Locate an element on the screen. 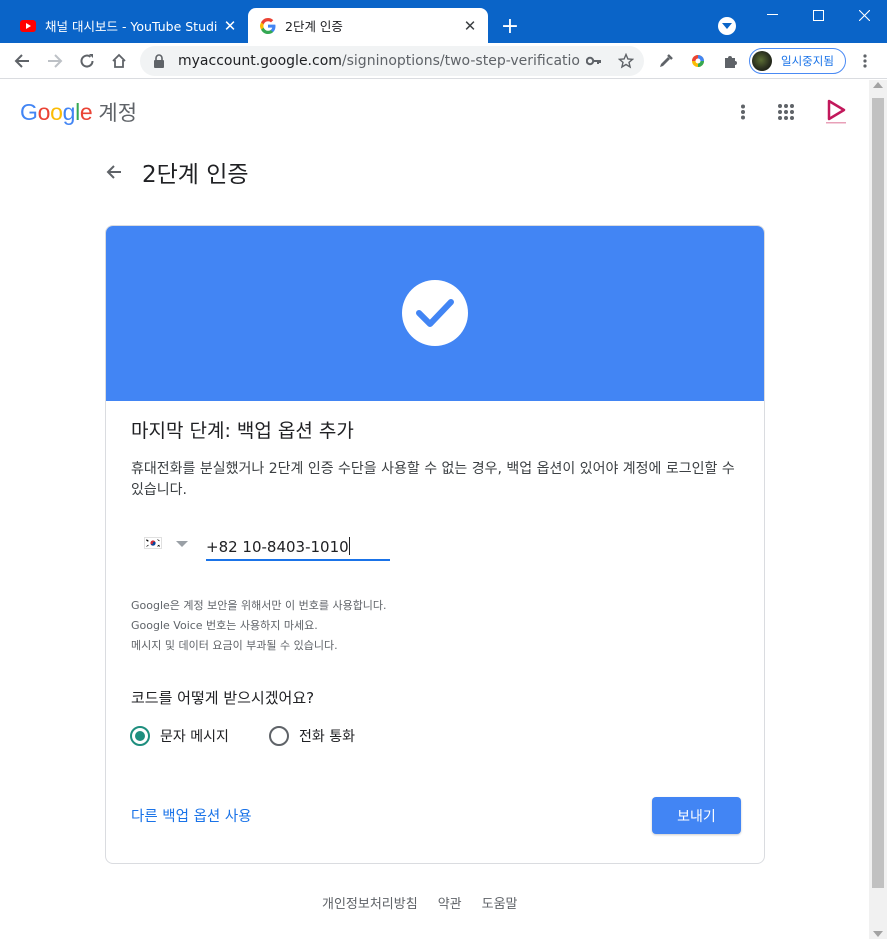 The height and width of the screenshot is (939, 887). maximize-icon is located at coordinates (818, 15).